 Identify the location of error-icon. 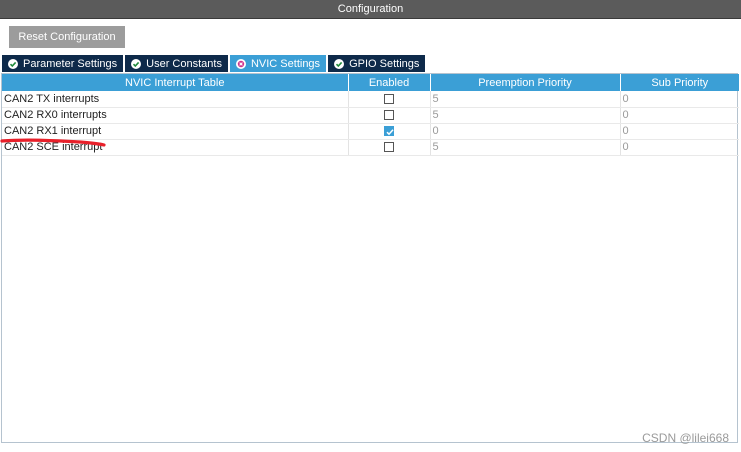
(240, 63).